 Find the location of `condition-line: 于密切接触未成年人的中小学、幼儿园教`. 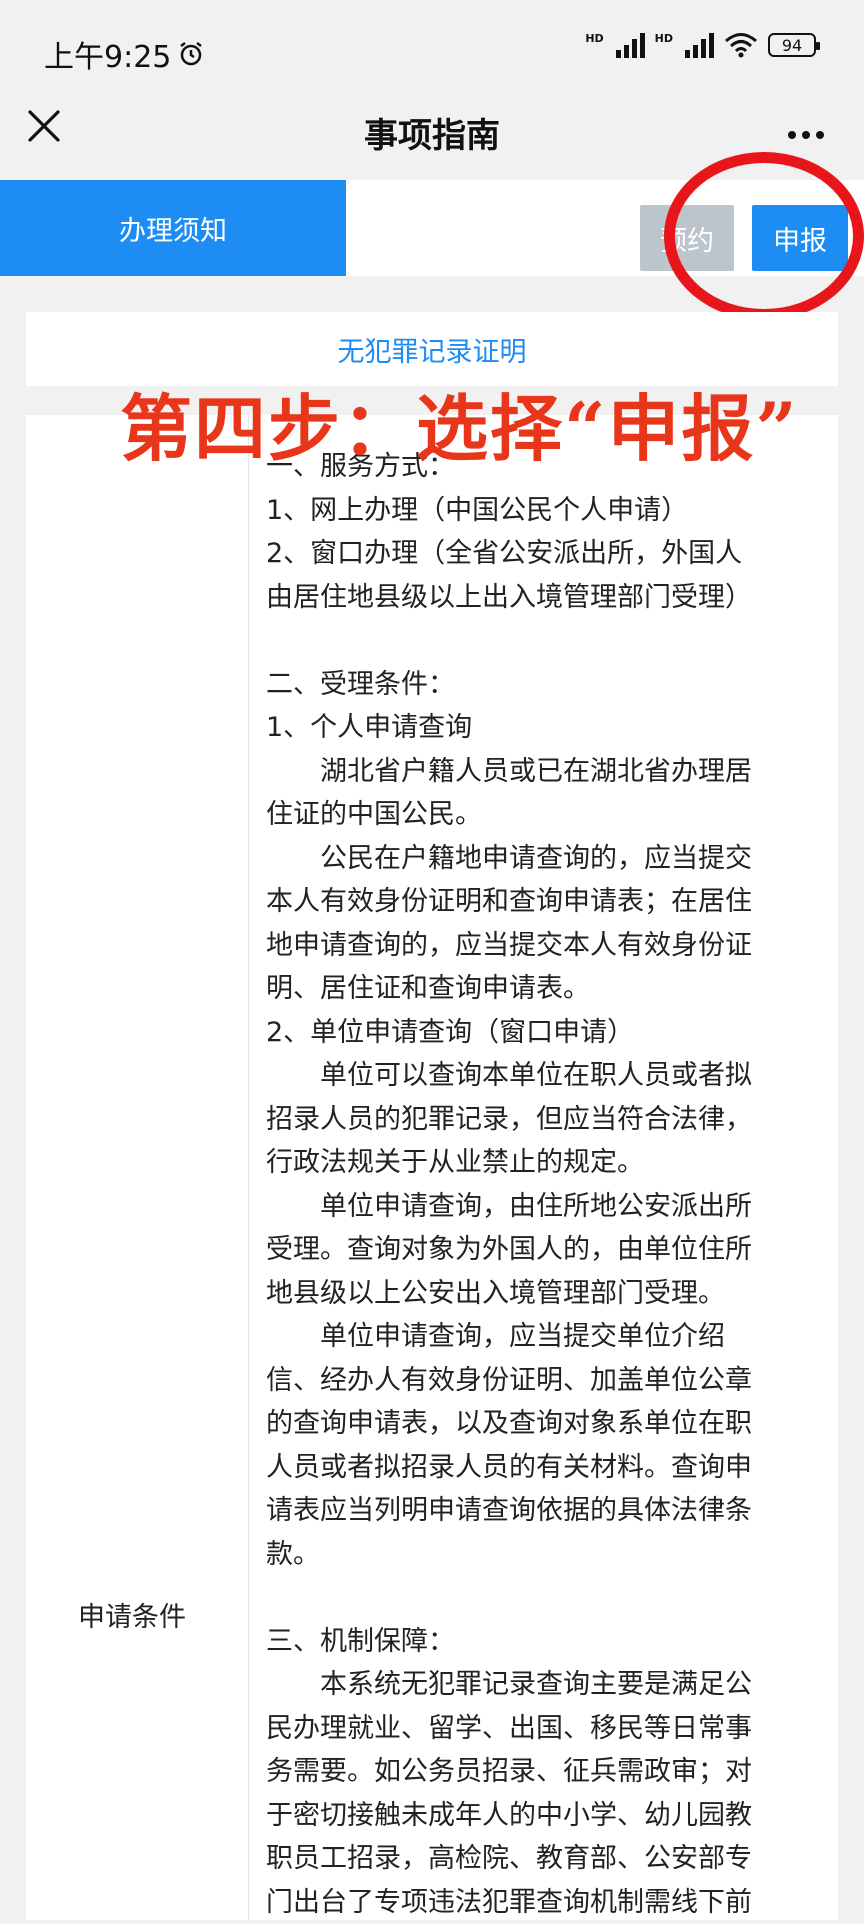

condition-line: 于密切接触未成年人的中小学、幼儿园教 is located at coordinates (546, 1816).